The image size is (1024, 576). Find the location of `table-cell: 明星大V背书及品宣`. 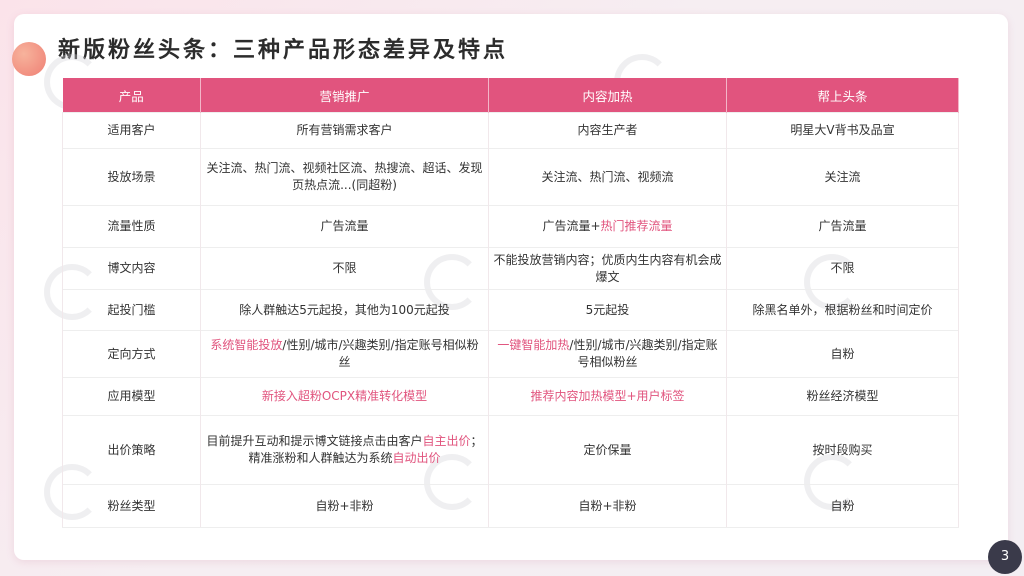

table-cell: 明星大V背书及品宣 is located at coordinates (842, 130).